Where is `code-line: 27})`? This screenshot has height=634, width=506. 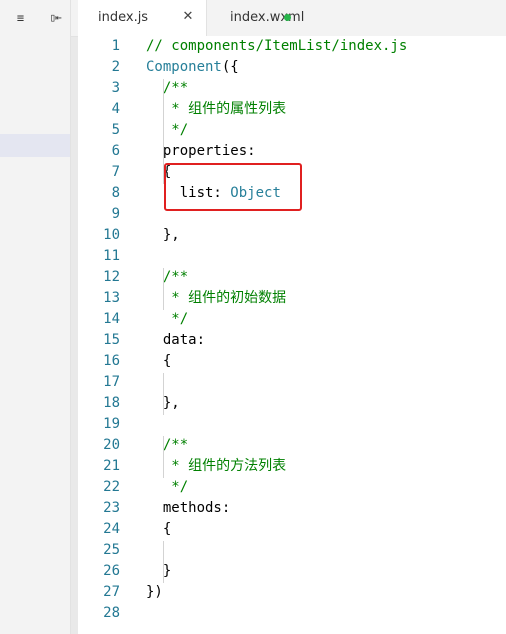
code-line: 27}) is located at coordinates (292, 592).